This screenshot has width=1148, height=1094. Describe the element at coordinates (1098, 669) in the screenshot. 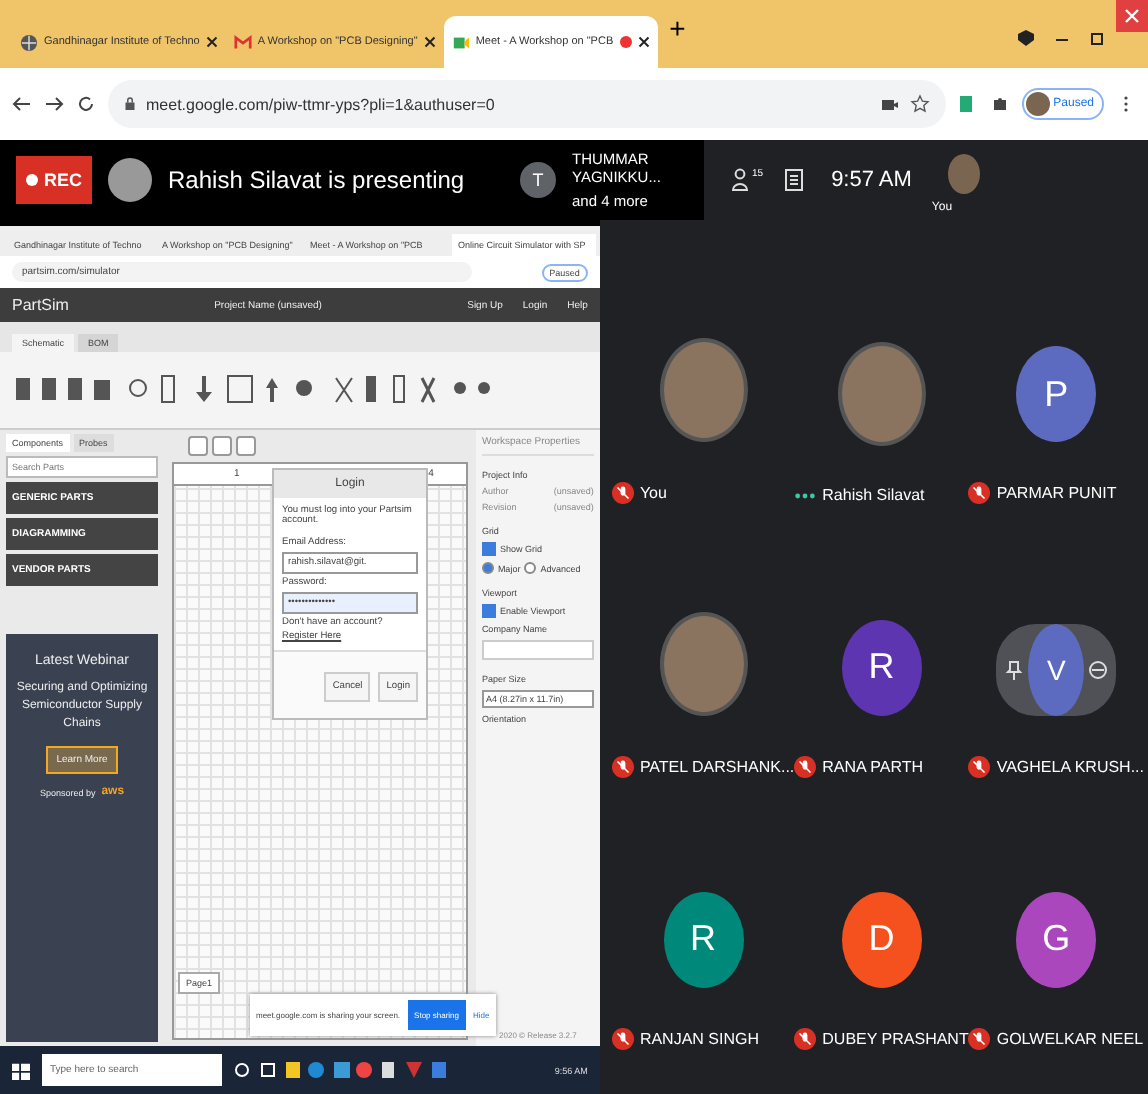

I see `remove-icon` at that location.